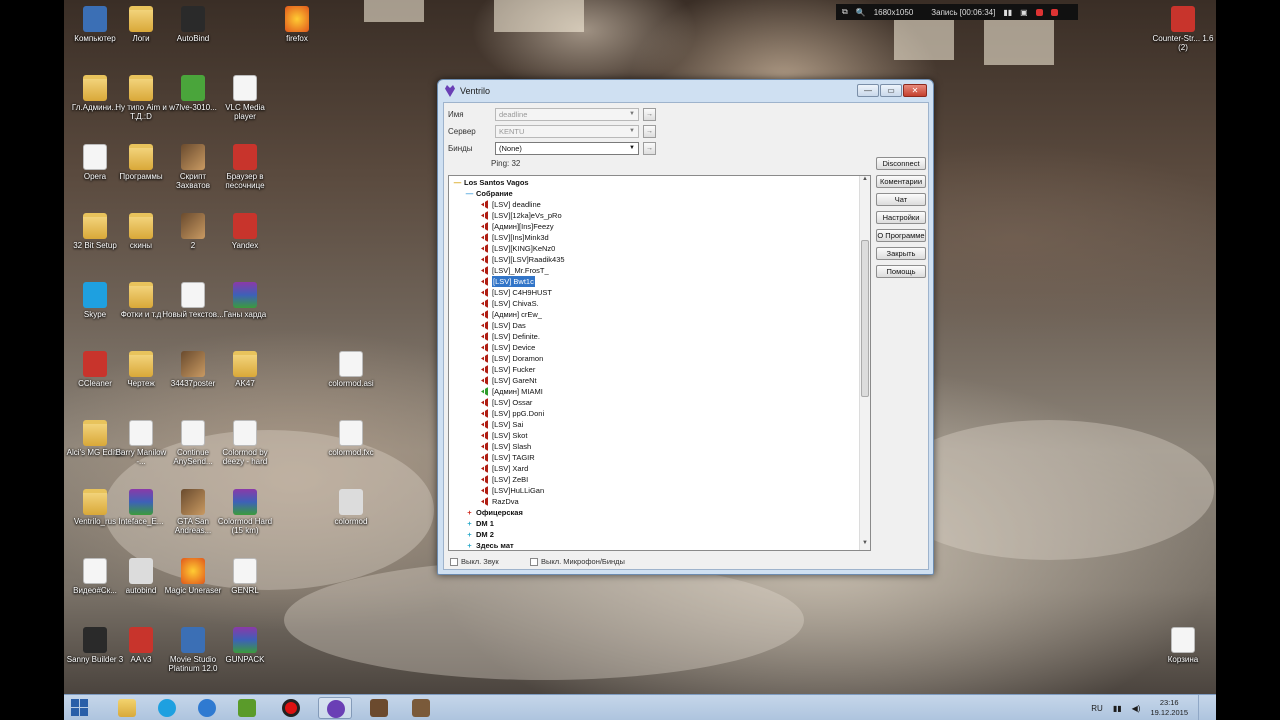 This screenshot has width=1280, height=720. What do you see at coordinates (504, 479) in the screenshot?
I see `tree-user: [LSV] ZeBI` at bounding box center [504, 479].